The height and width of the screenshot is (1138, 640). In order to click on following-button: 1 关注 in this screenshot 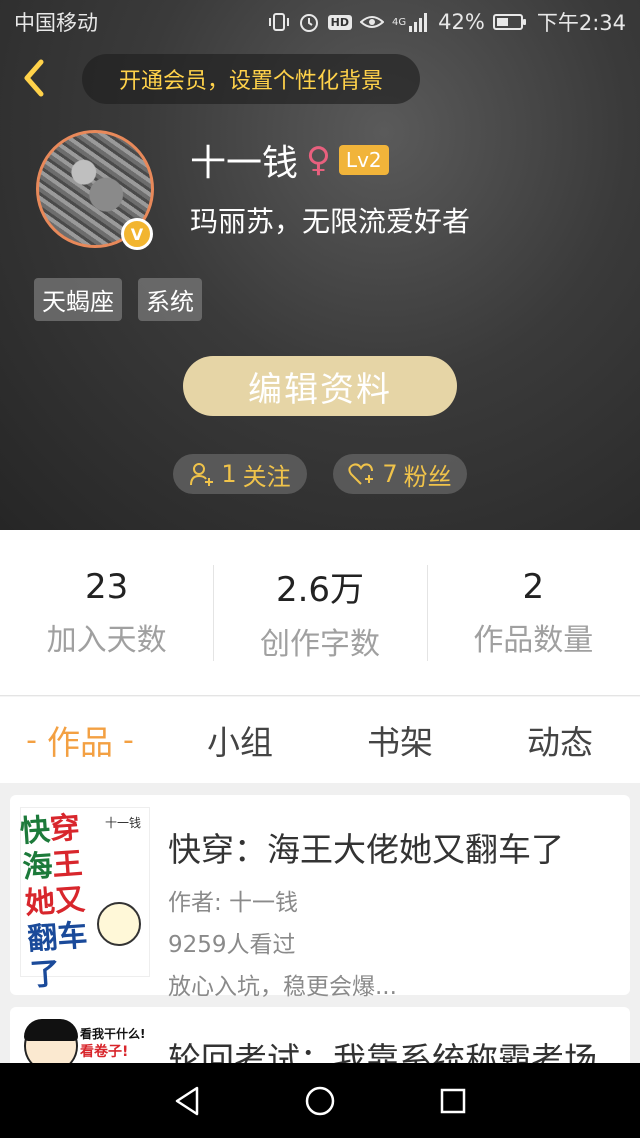, I will do `click(240, 474)`.